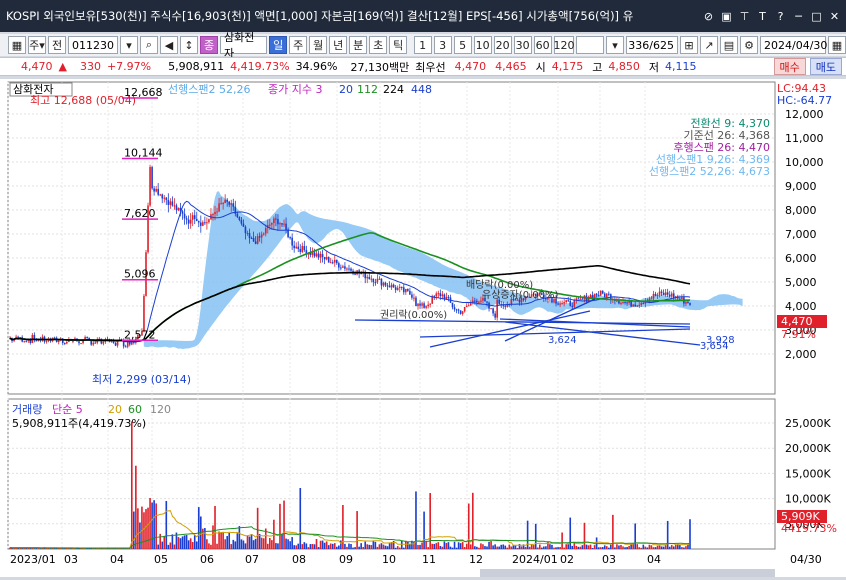  I want to click on price-y-tick: 12,000, so click(804, 114).